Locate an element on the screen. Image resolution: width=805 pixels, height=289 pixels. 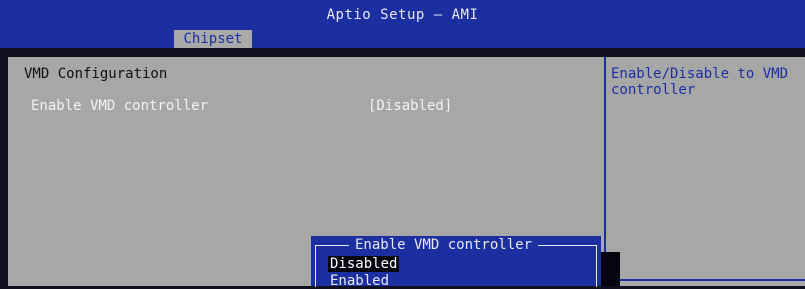
popup-title: Enable VMD controller is located at coordinates (444, 245).